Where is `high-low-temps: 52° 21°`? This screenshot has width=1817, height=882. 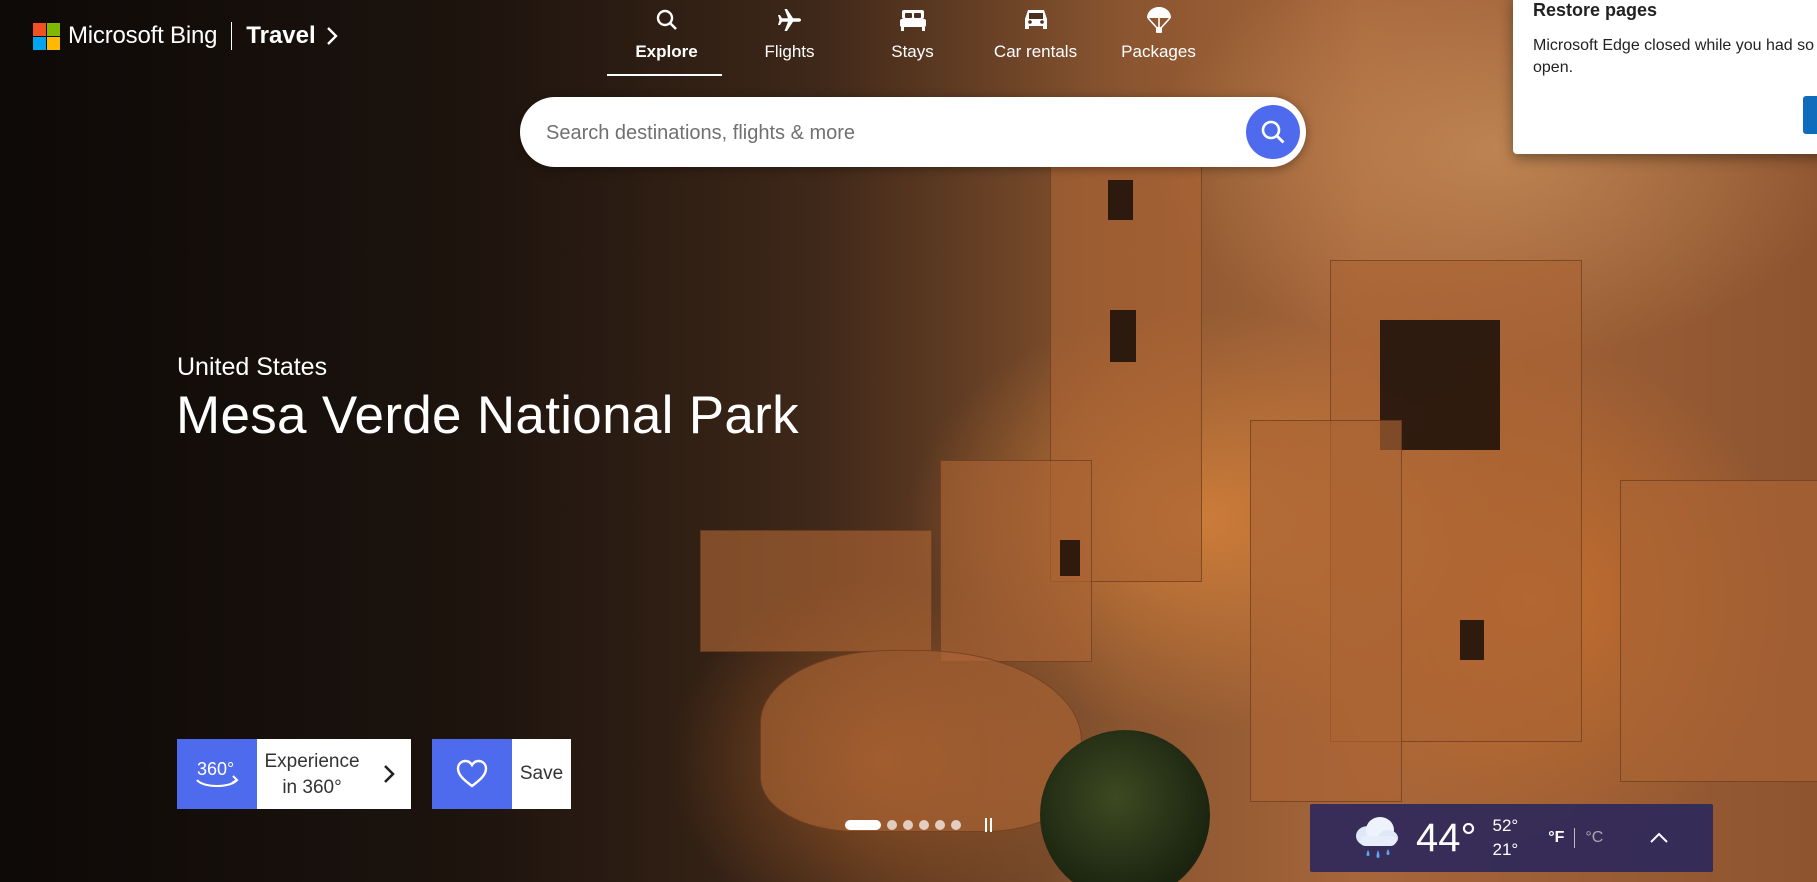
high-low-temps: 52° 21° is located at coordinates (1506, 838).